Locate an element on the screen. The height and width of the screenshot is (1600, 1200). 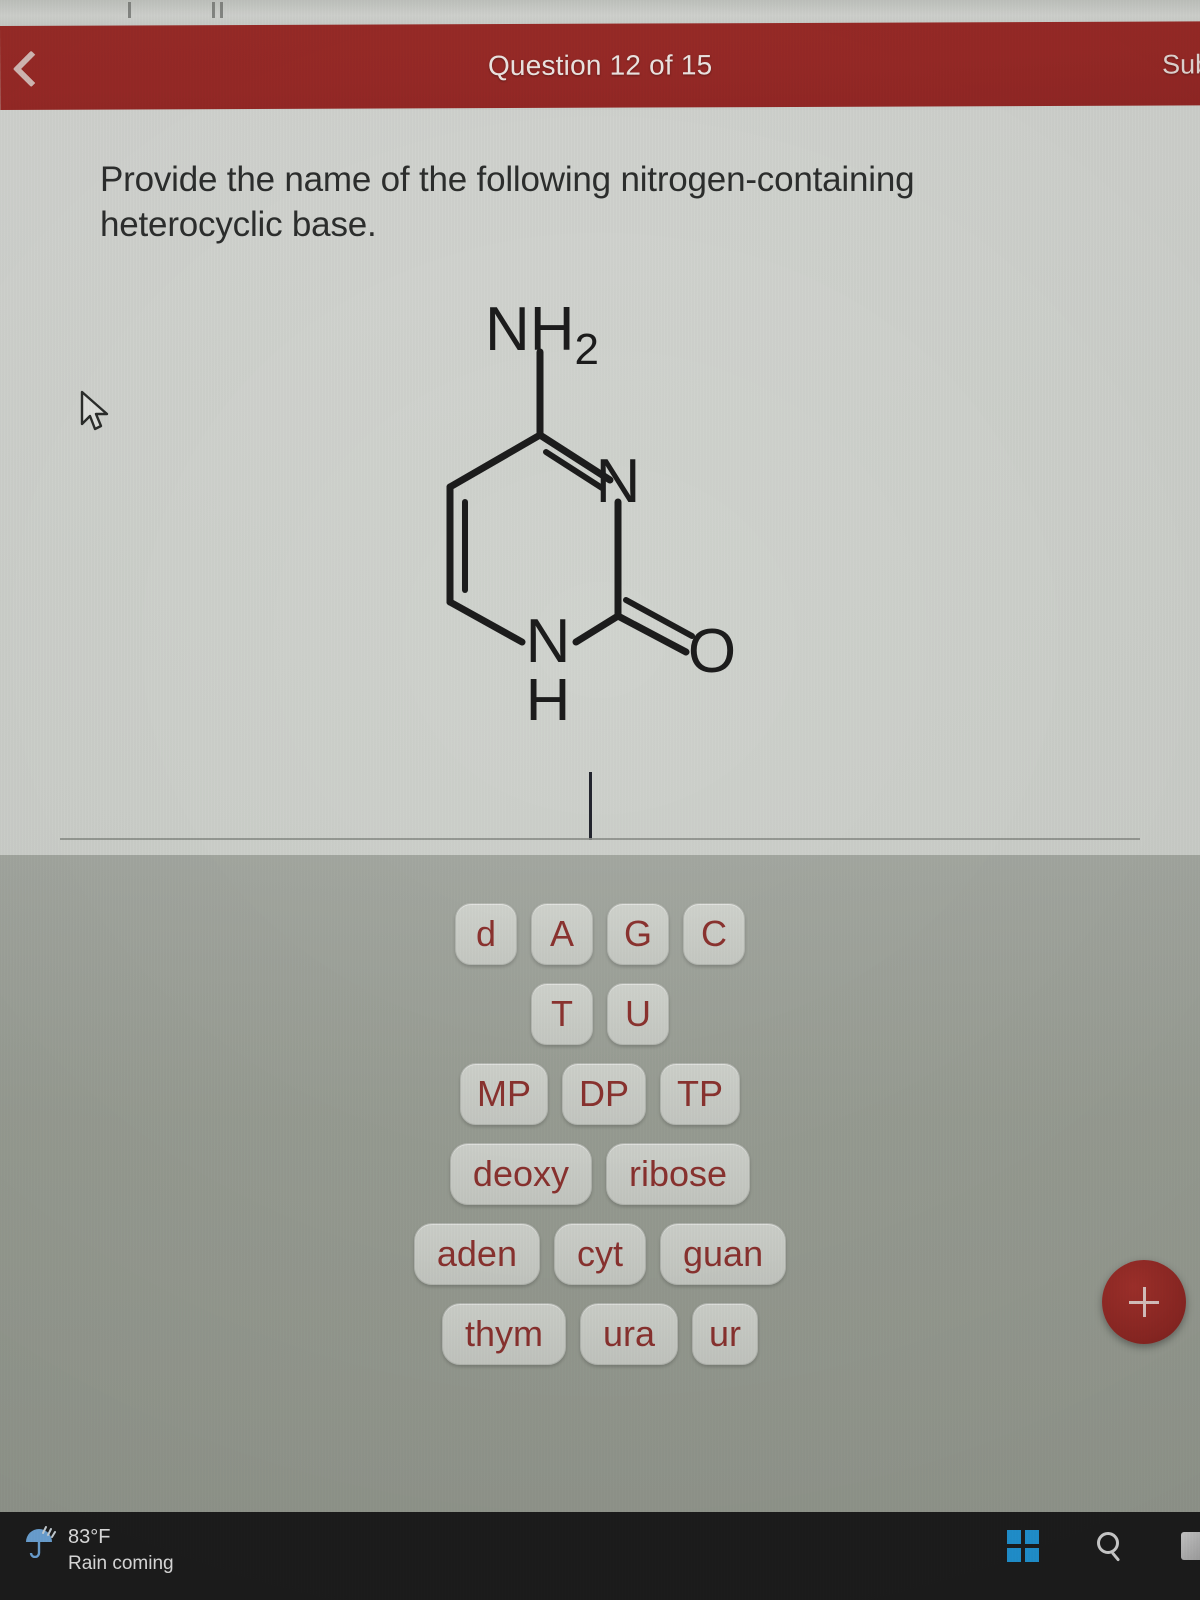
tile-u: U is located at coordinates (638, 1014).